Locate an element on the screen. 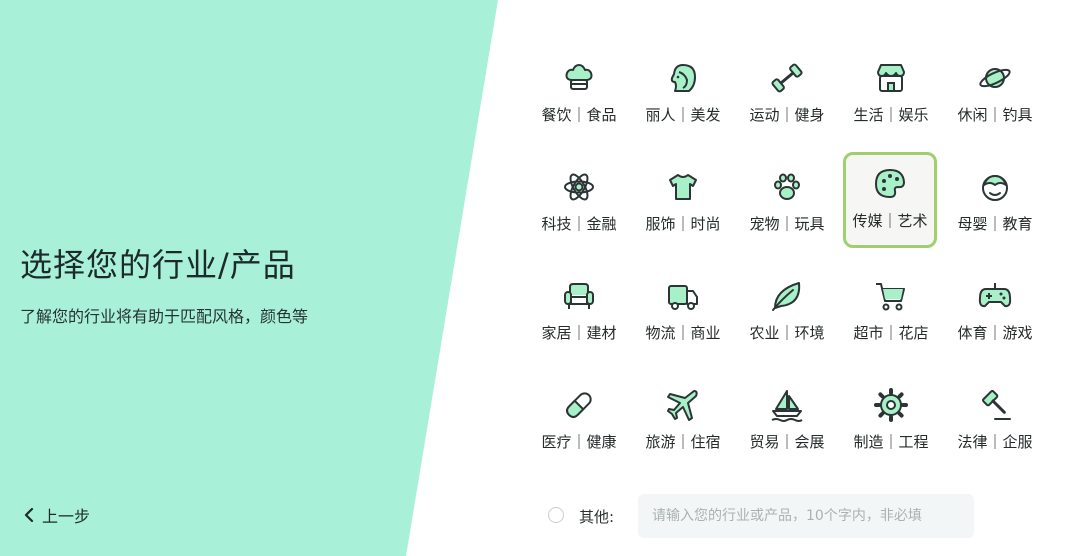  industry-option: 法律｜企服 is located at coordinates (995, 421).